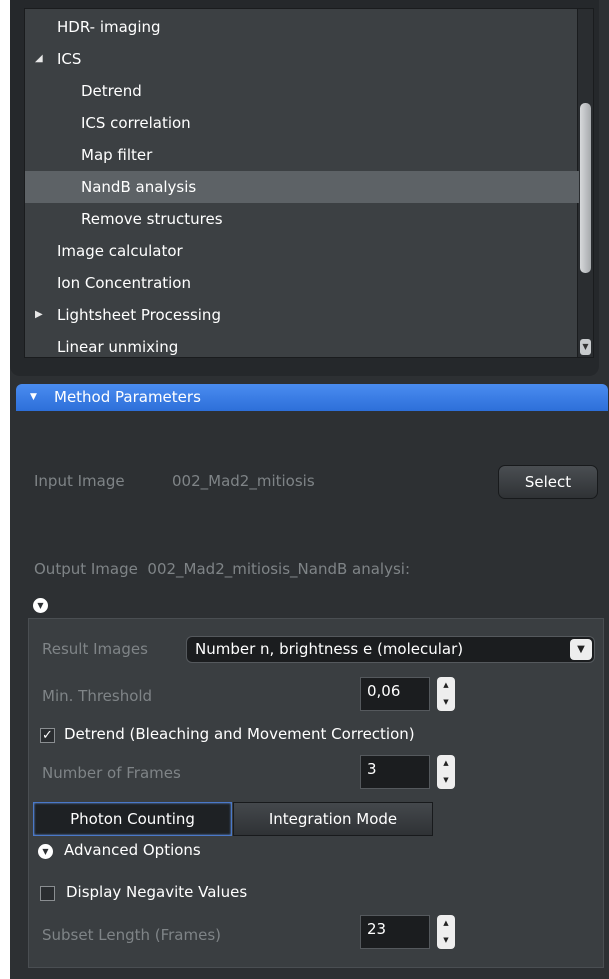 The width and height of the screenshot is (609, 979). What do you see at coordinates (132, 819) in the screenshot?
I see `photon-counting-toggle: Photon Counting` at bounding box center [132, 819].